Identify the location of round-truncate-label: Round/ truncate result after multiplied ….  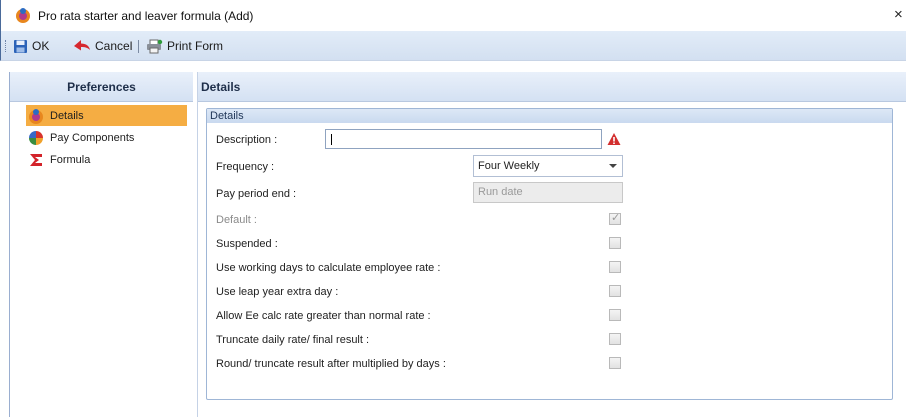
(331, 364).